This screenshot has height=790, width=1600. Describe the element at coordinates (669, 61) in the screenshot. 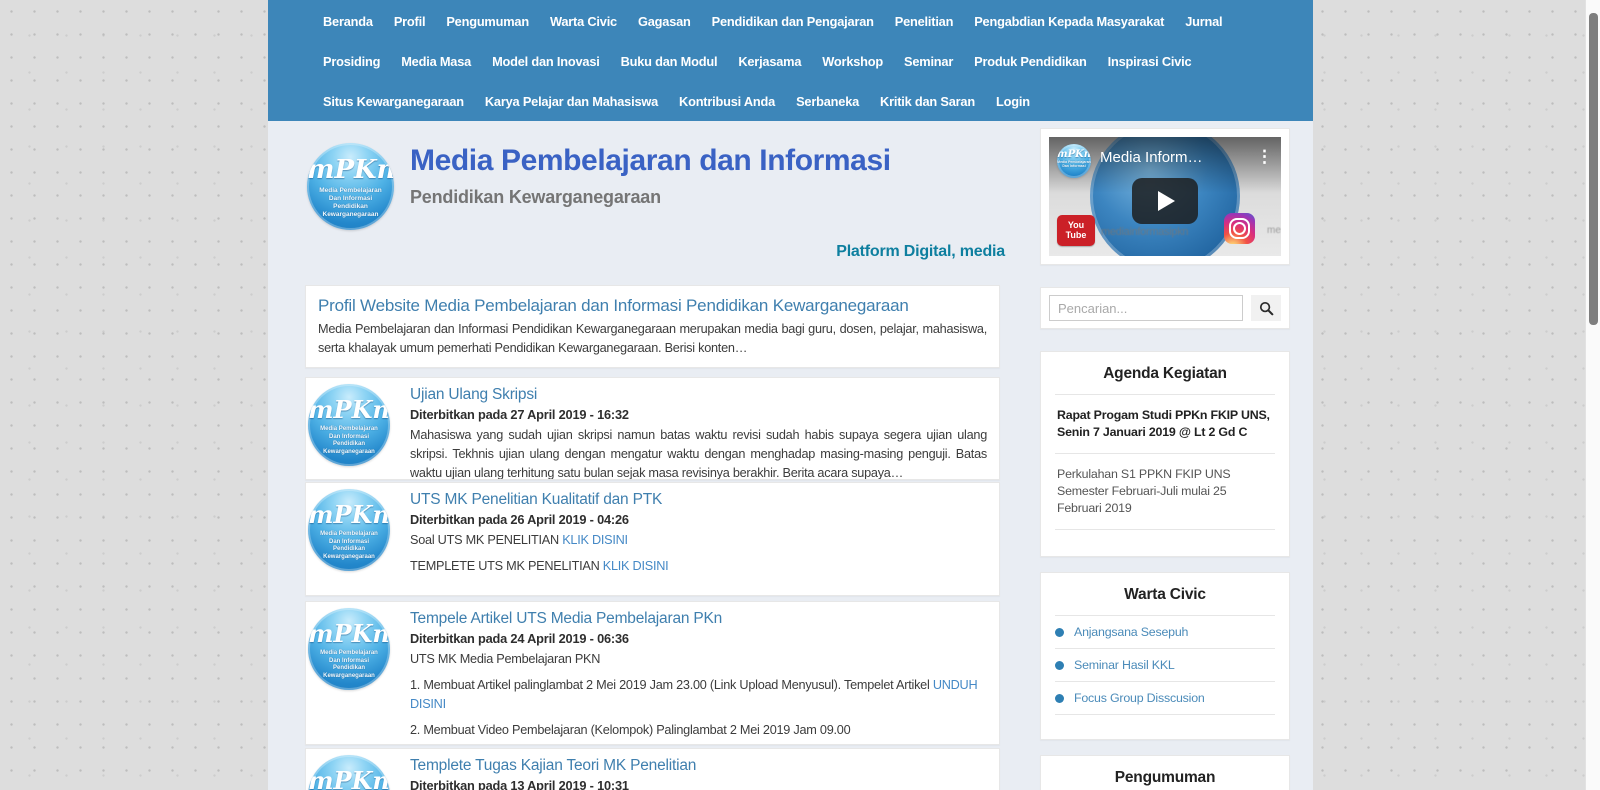

I see `nav-item-buku-dan-modul: Buku dan Modul` at that location.